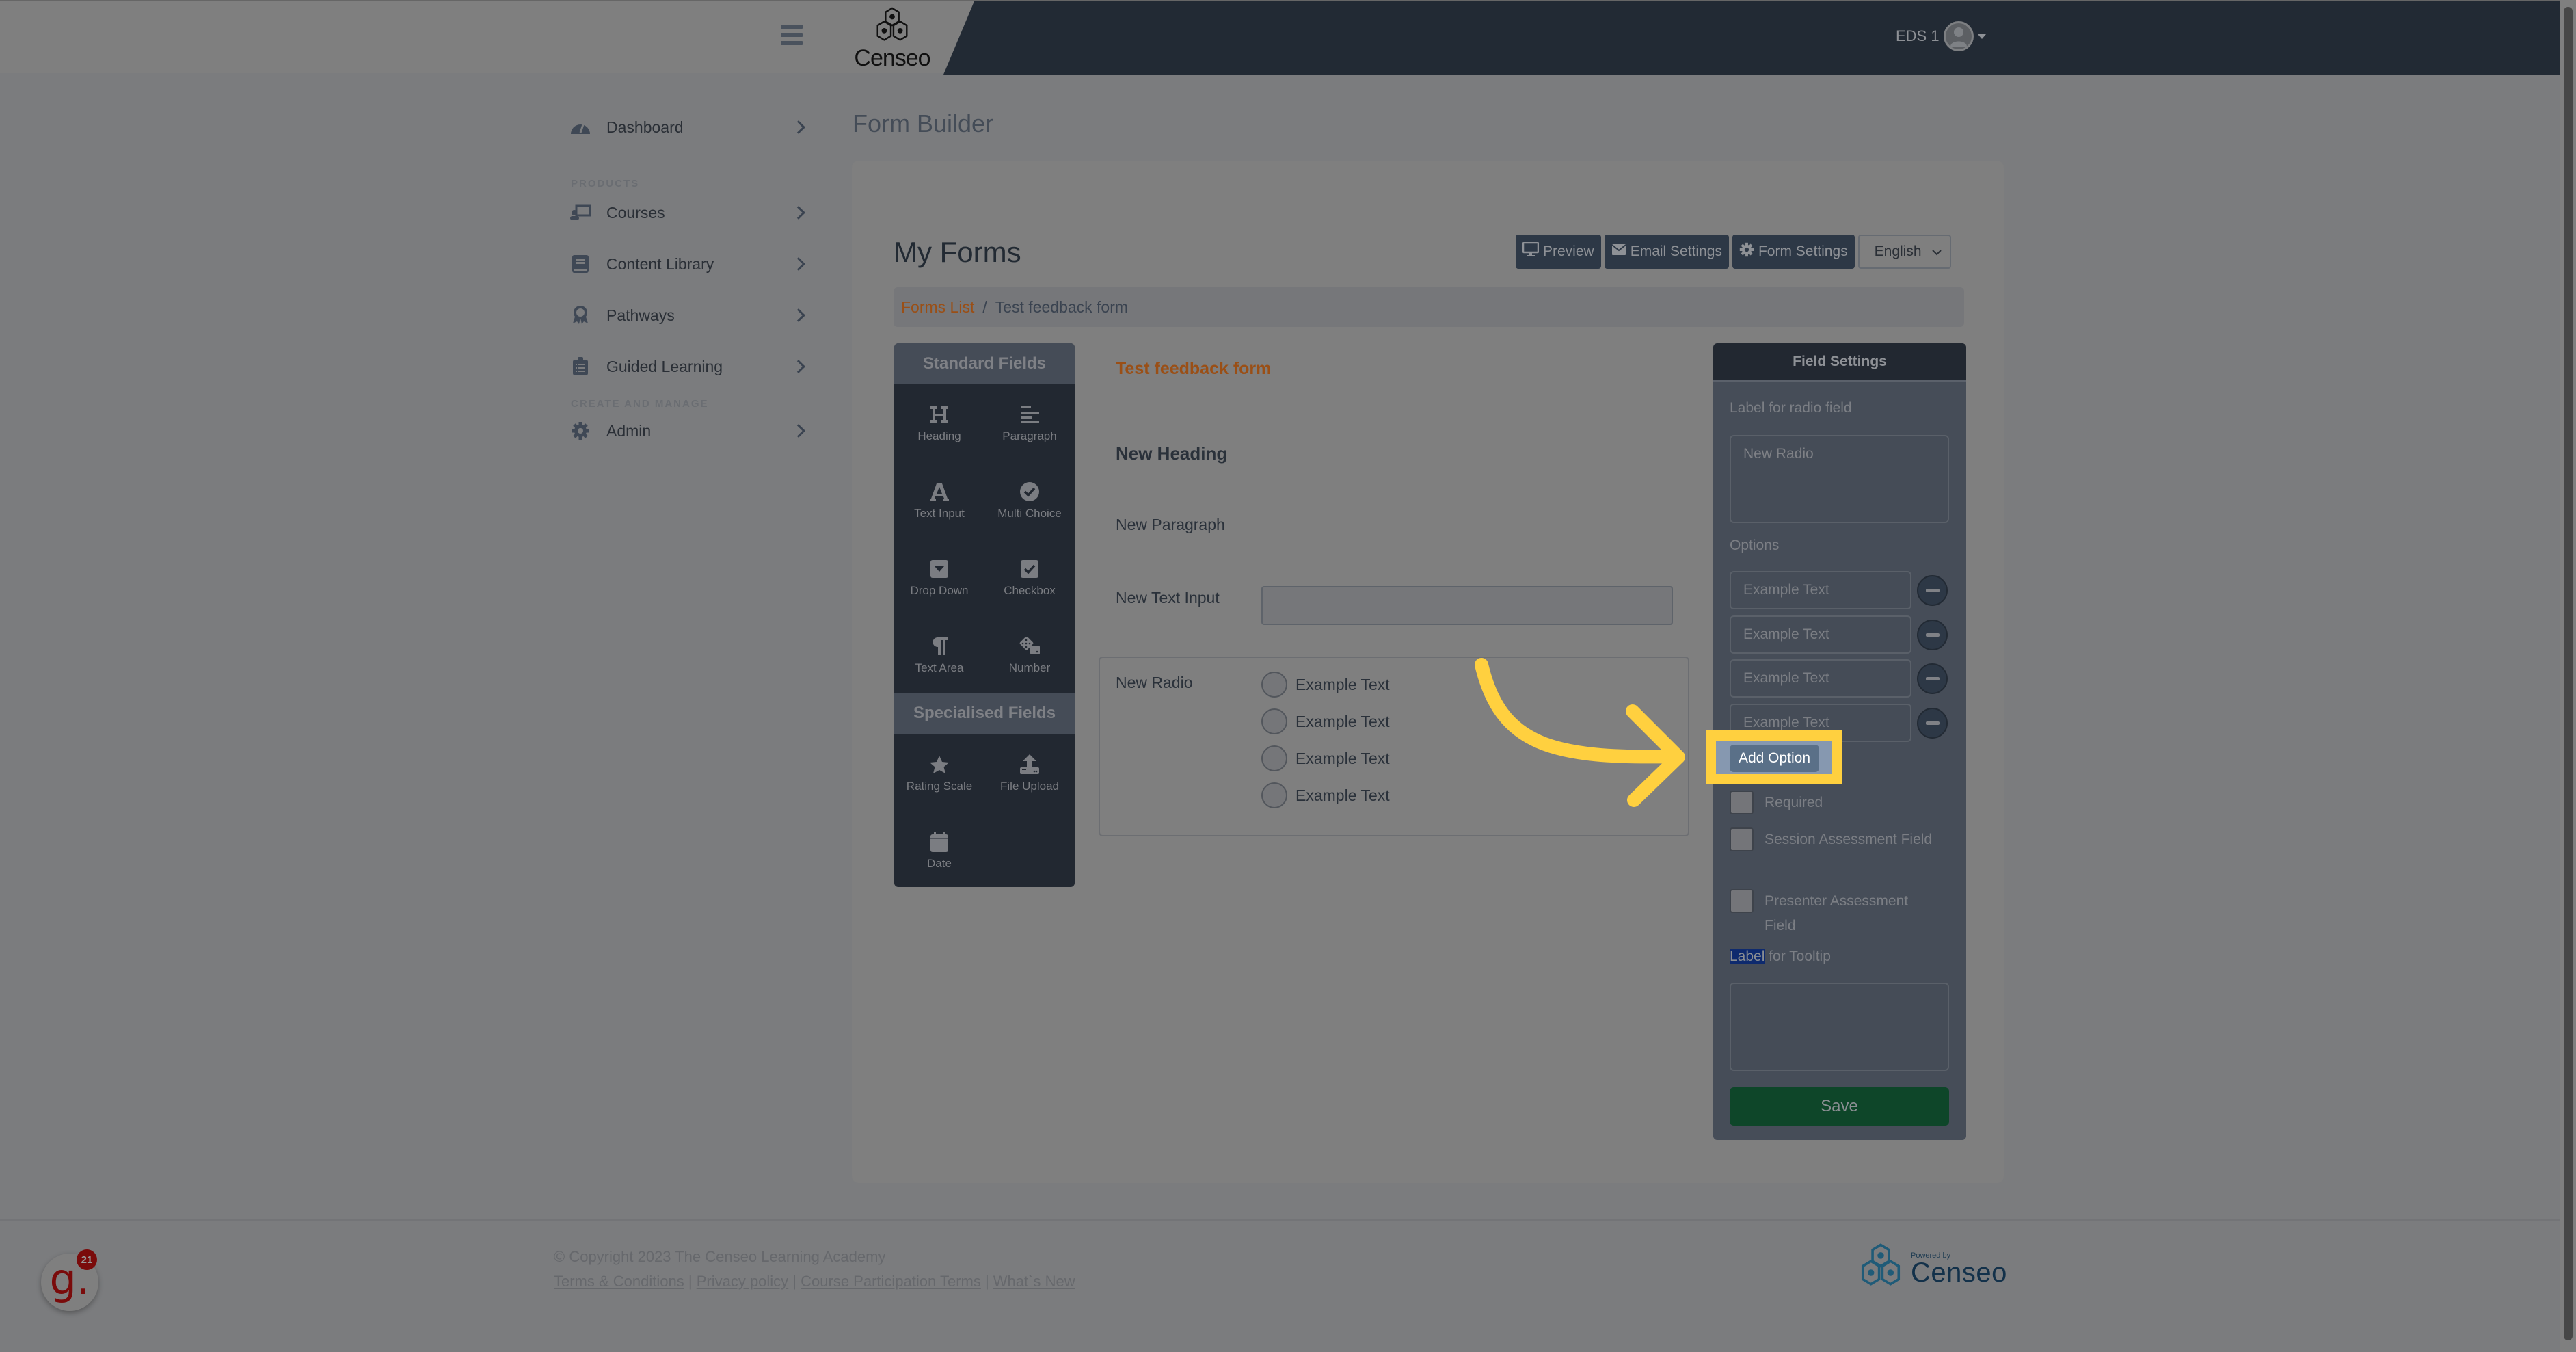 The image size is (2576, 1352). I want to click on presenter-assessment-checkbox-row: Presenter Assessment Field, so click(1832, 913).